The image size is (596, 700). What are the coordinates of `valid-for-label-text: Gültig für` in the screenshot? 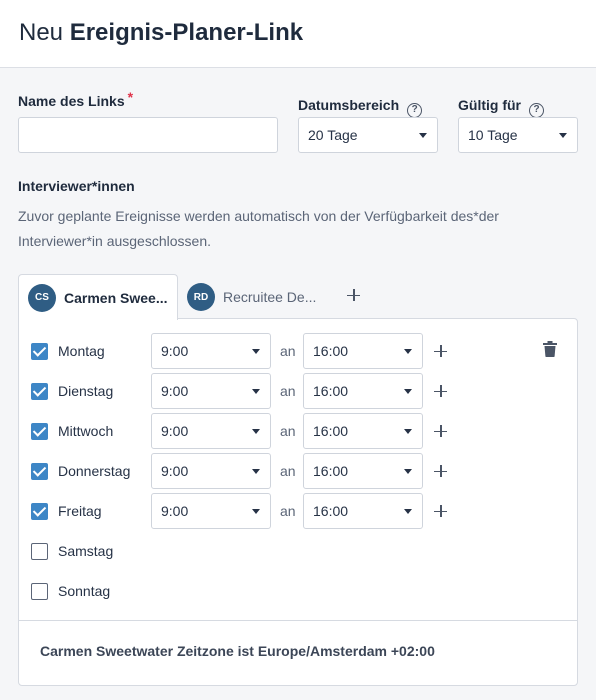 It's located at (489, 105).